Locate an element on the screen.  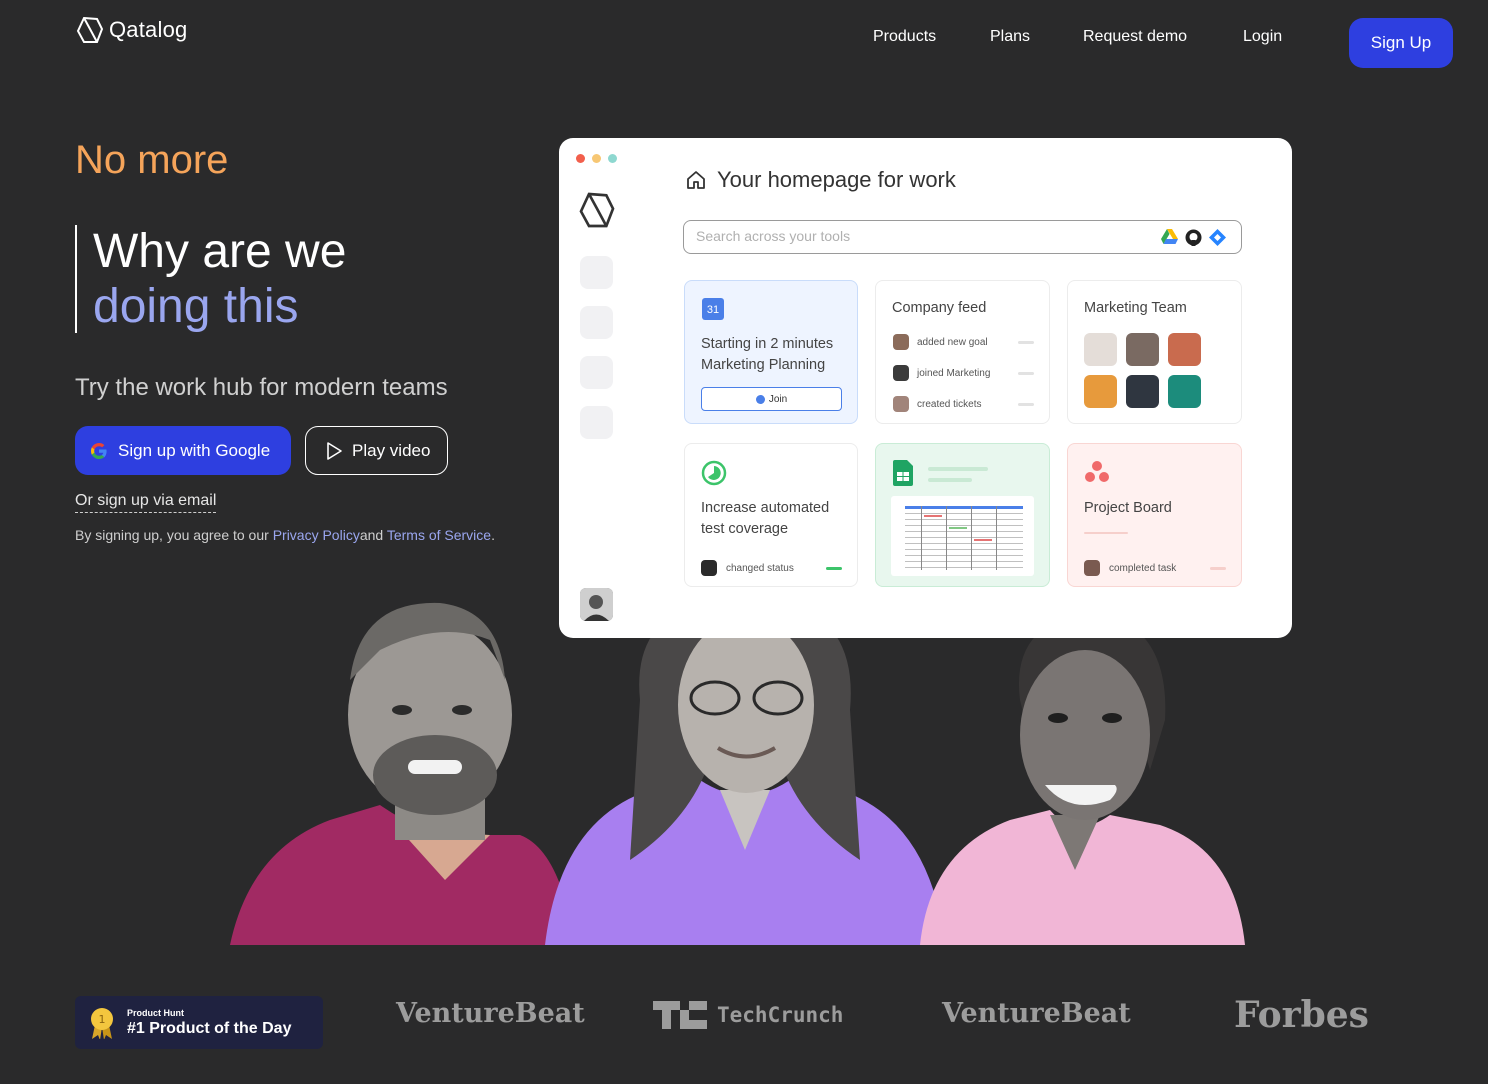
board-title: Project Board is located at coordinates (1128, 508).